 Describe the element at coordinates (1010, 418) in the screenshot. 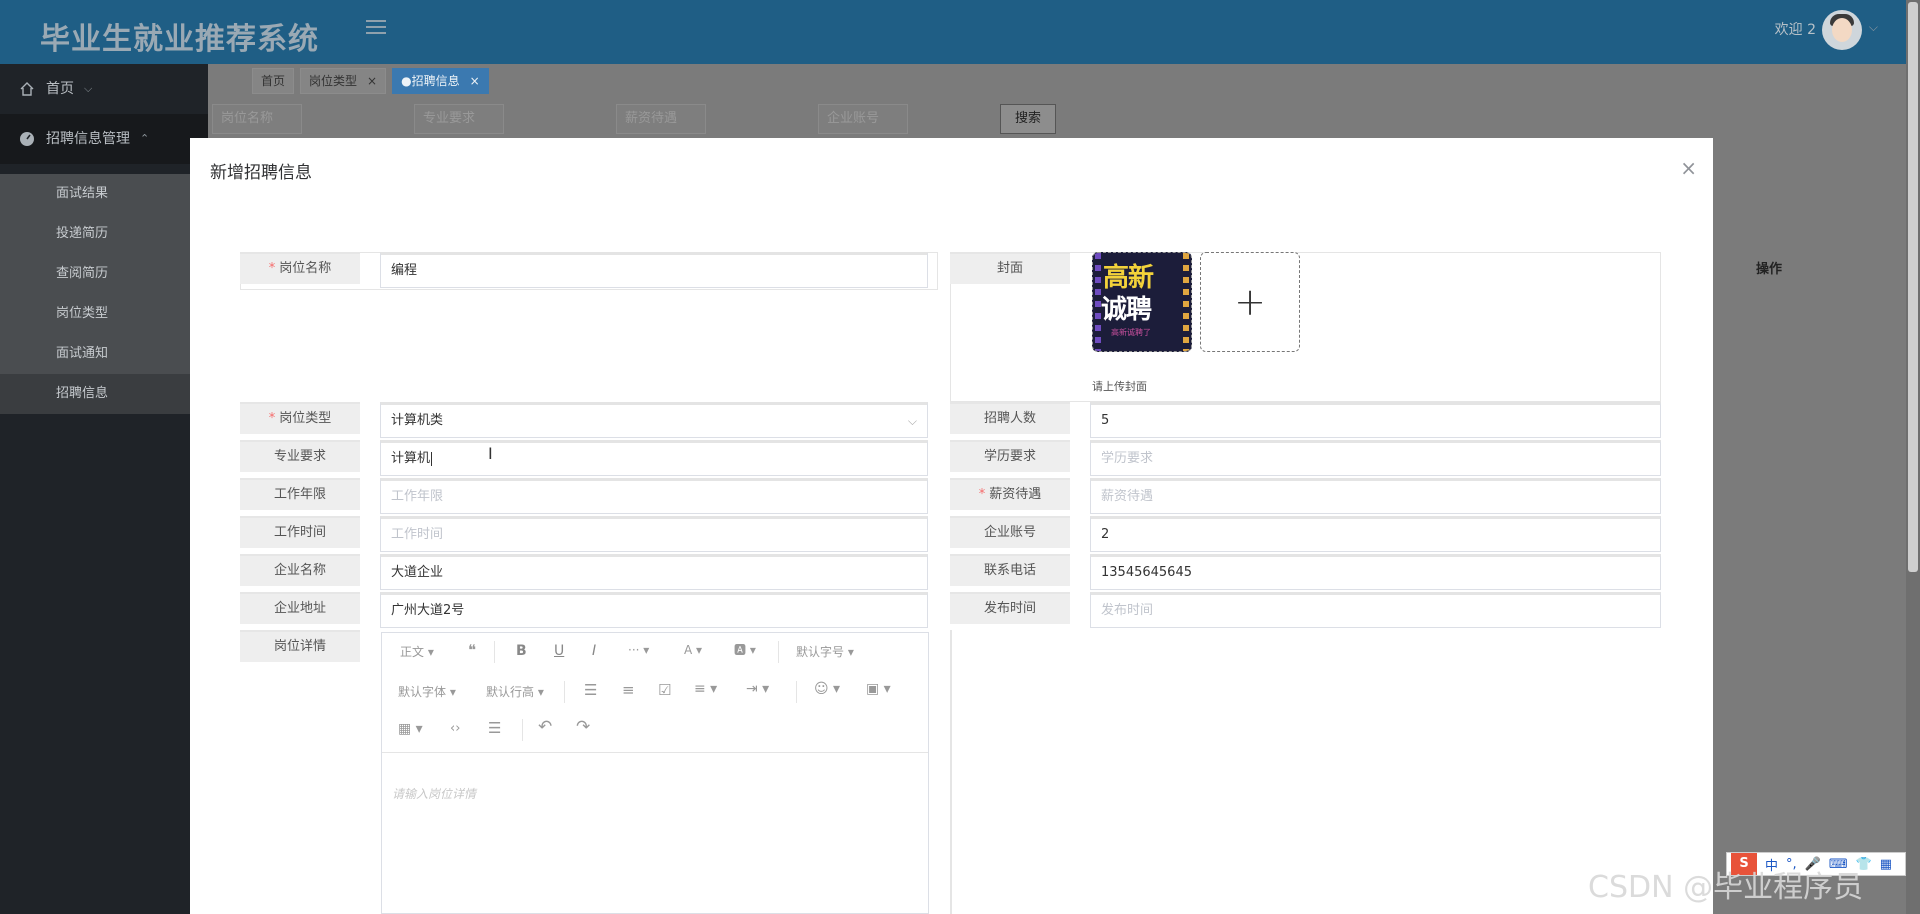

I see `headcount-label: 招聘人数` at that location.